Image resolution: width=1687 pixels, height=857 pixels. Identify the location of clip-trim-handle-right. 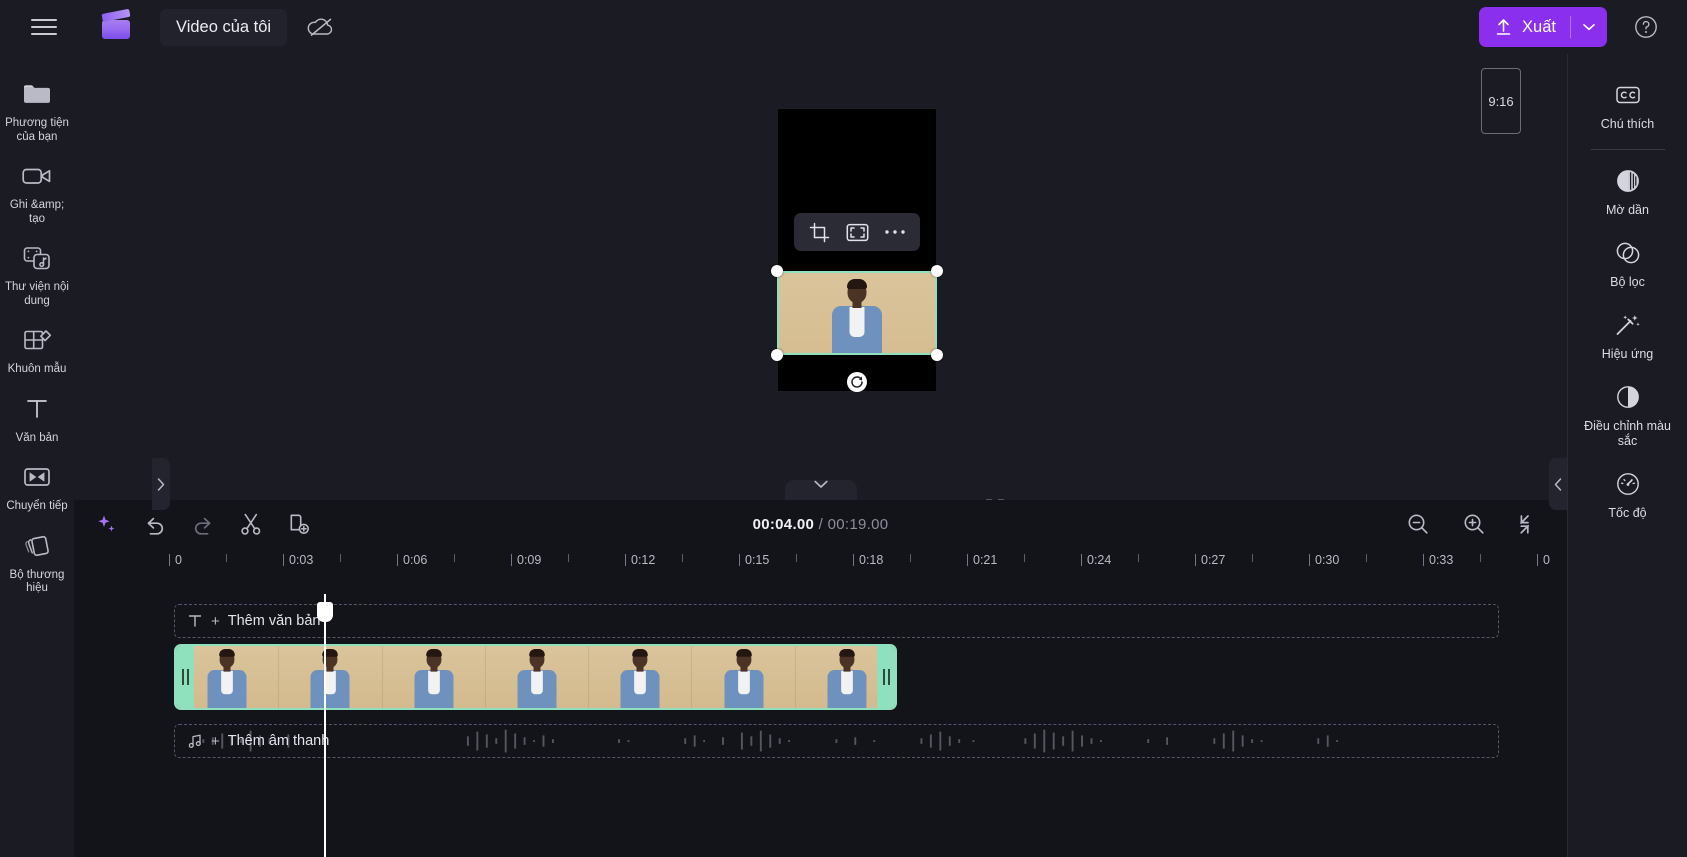
(886, 677).